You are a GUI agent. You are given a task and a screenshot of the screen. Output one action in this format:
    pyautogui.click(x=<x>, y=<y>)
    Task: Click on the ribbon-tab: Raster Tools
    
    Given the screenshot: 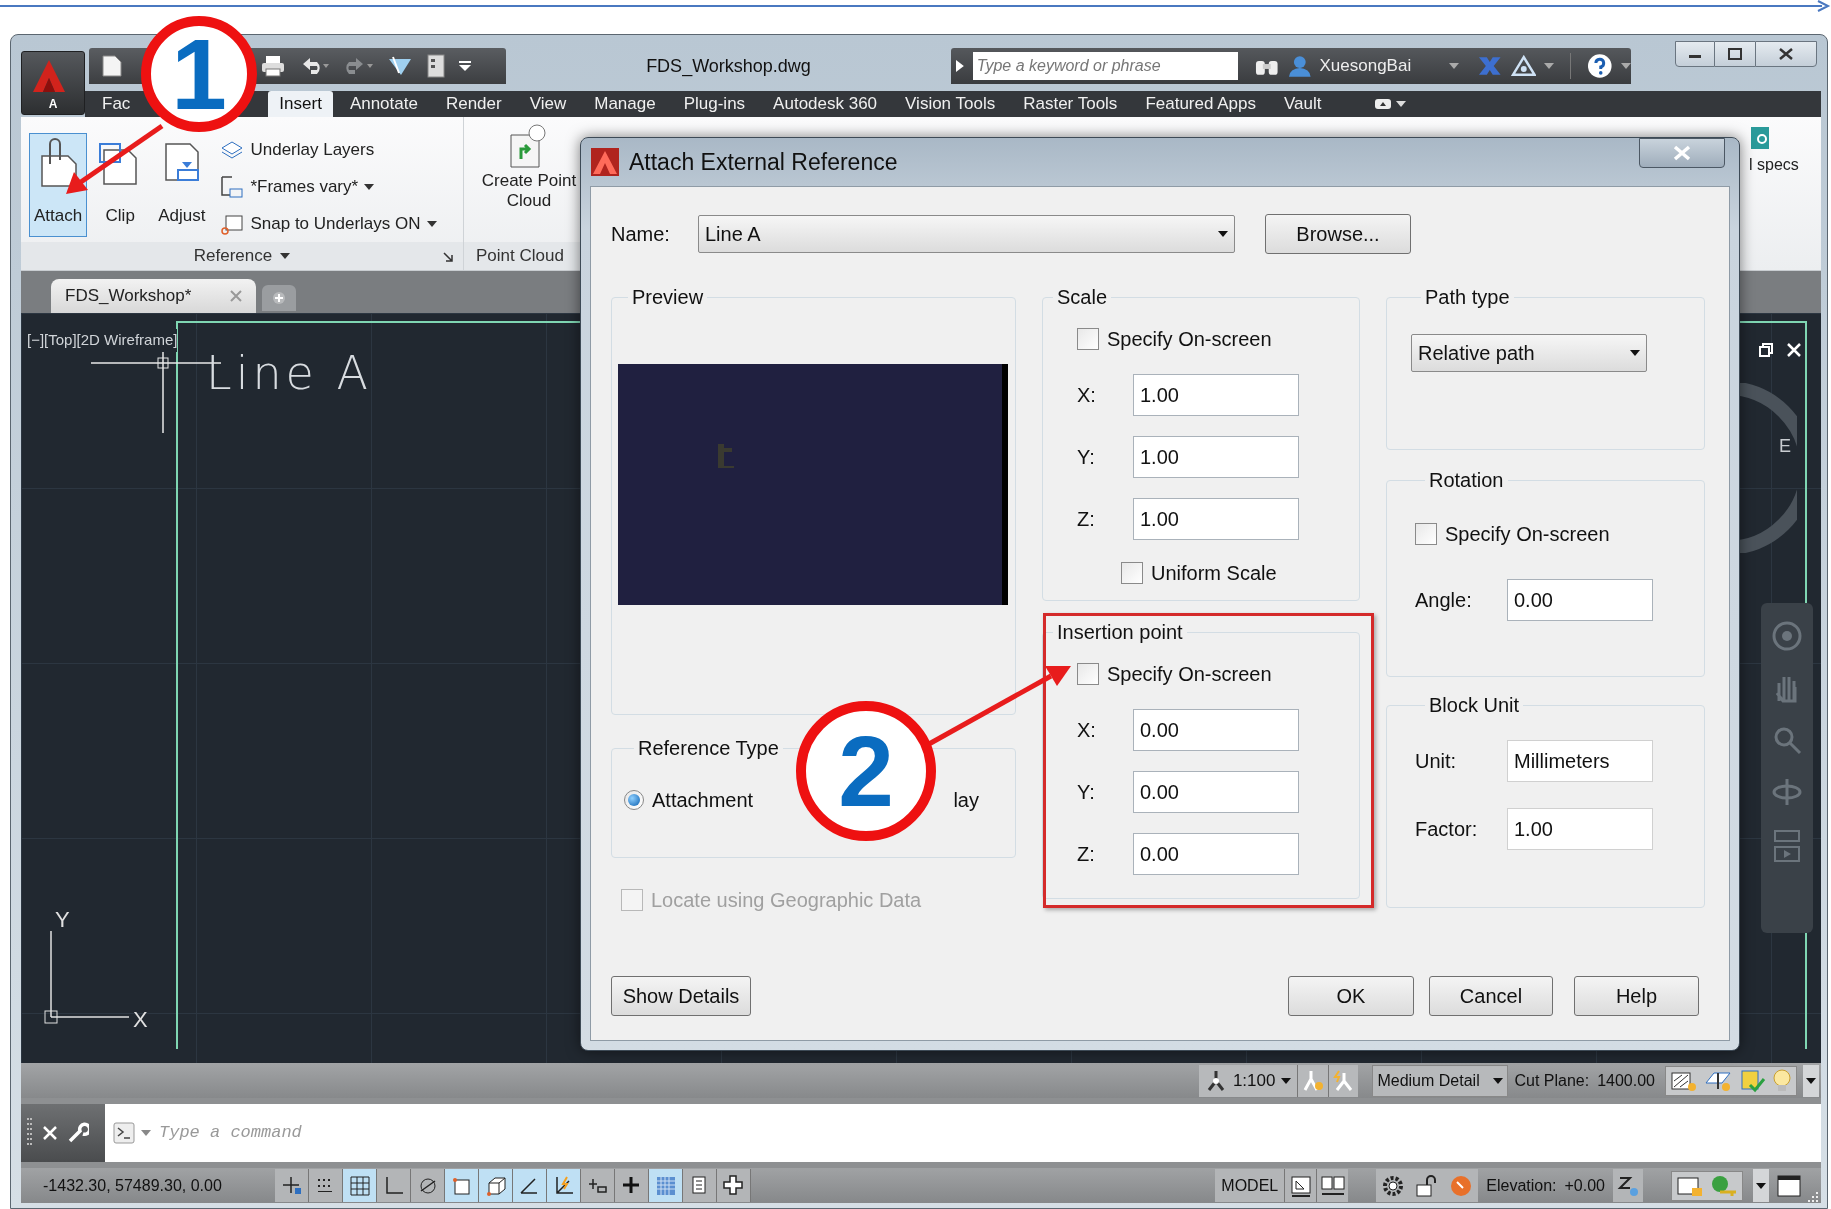 What is the action you would take?
    pyautogui.click(x=1070, y=104)
    